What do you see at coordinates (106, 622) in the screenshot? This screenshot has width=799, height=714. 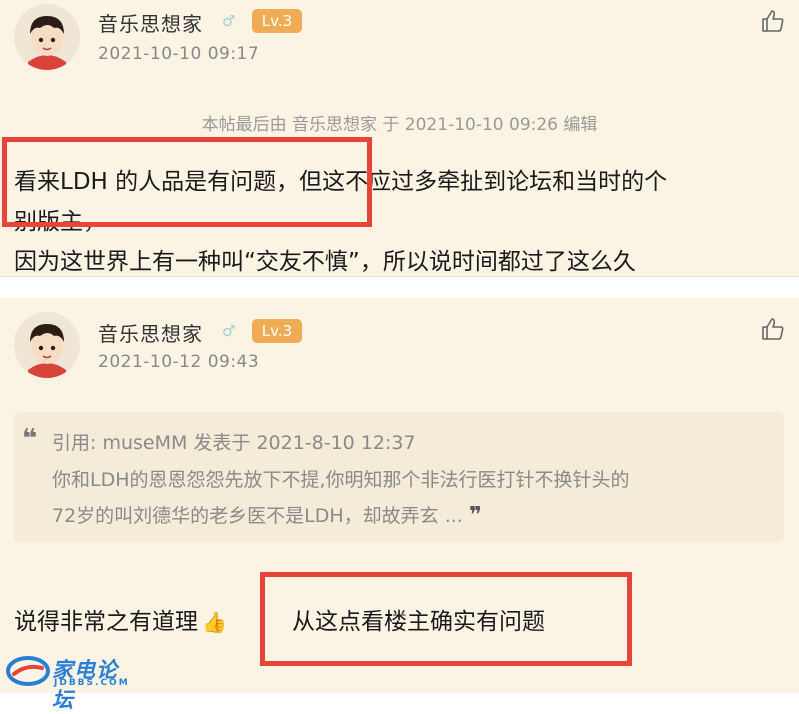 I see `reply-text: 说得非常之有道理` at bounding box center [106, 622].